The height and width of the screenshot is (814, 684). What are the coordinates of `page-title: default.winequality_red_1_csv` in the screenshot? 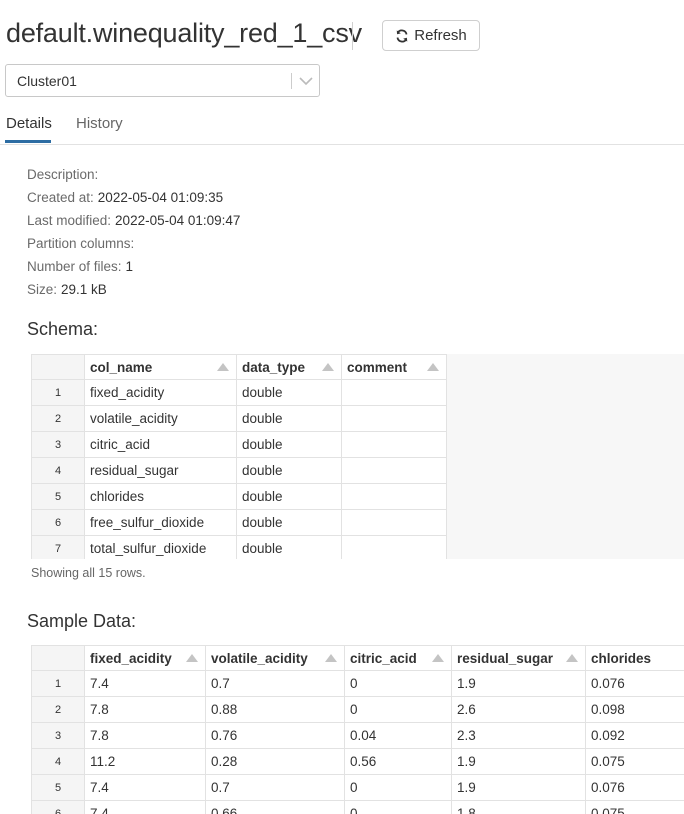 It's located at (184, 33).